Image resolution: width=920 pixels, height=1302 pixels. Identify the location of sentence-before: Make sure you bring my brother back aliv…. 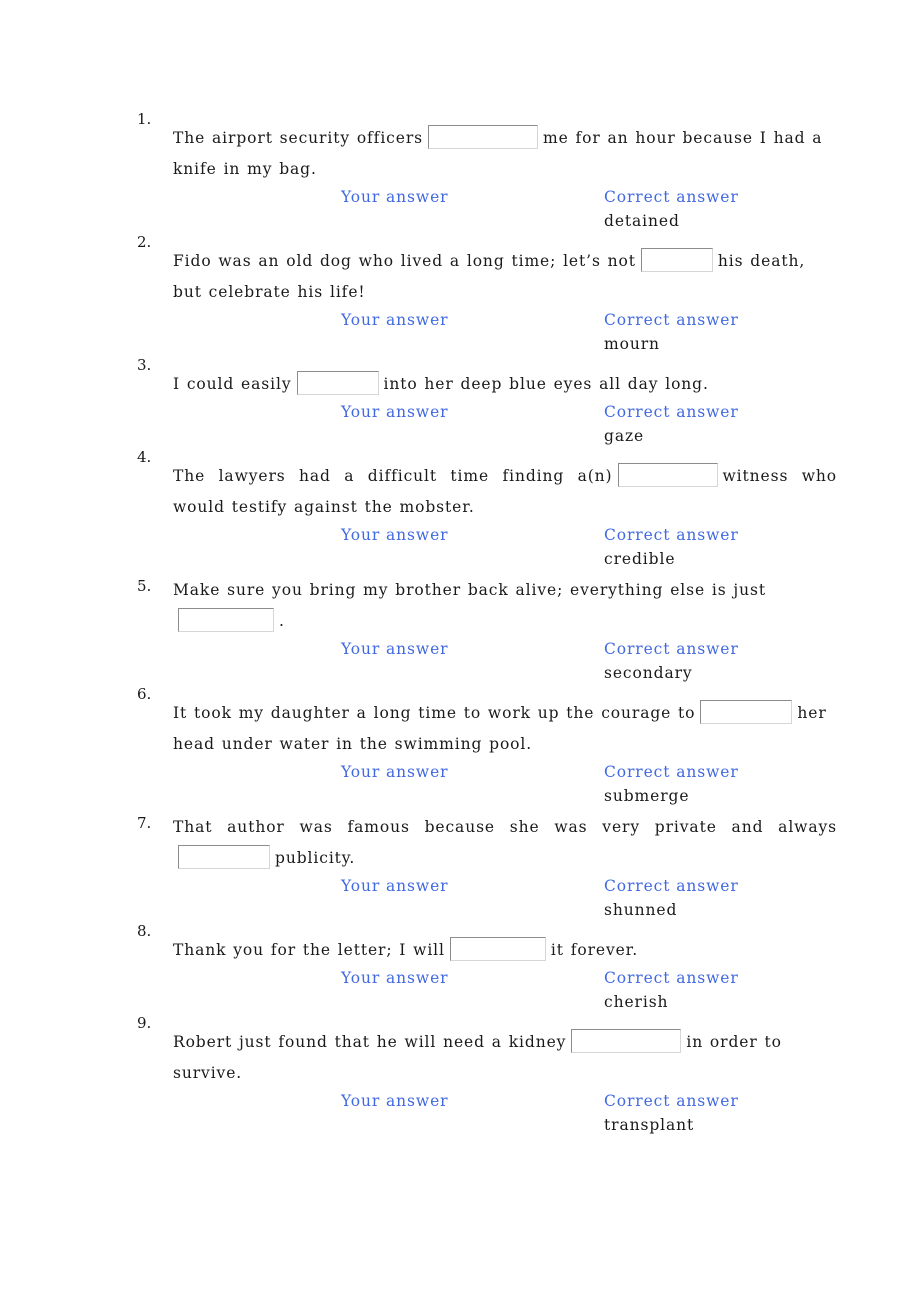
(469, 590).